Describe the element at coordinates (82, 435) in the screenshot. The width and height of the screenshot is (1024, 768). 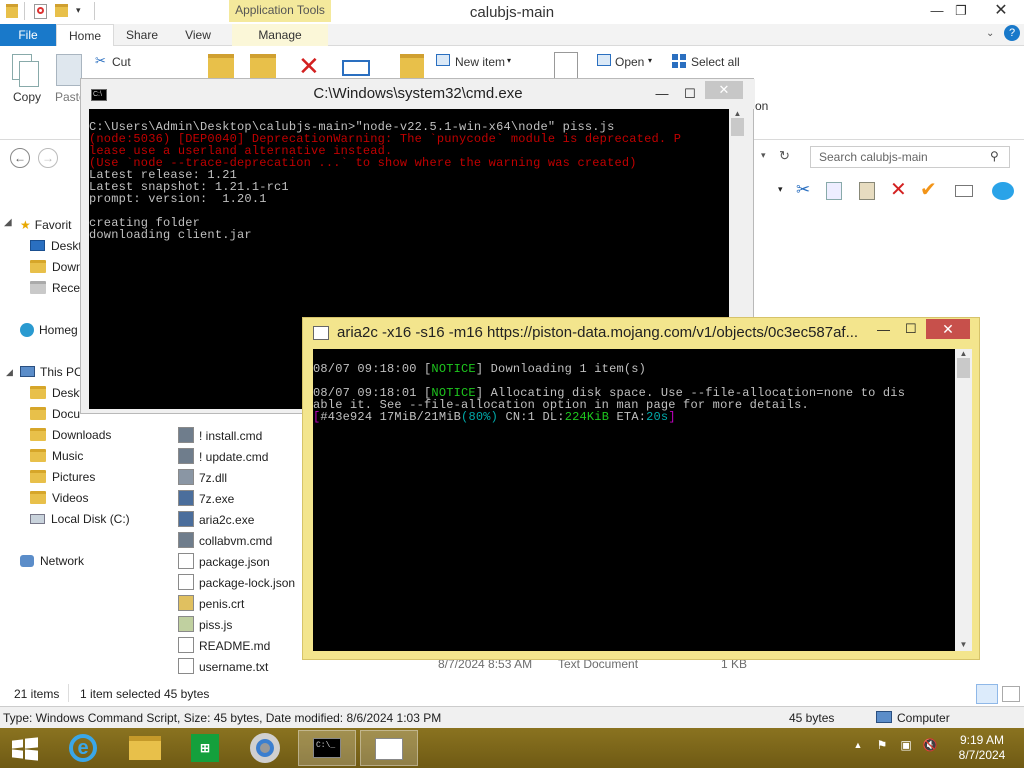
I see `nav-label: Downloads` at that location.